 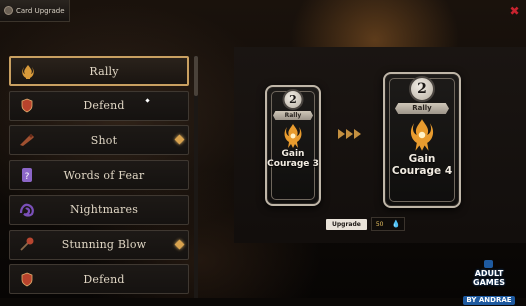 I want to click on upgrade-cost: 50 💧, so click(x=388, y=224).